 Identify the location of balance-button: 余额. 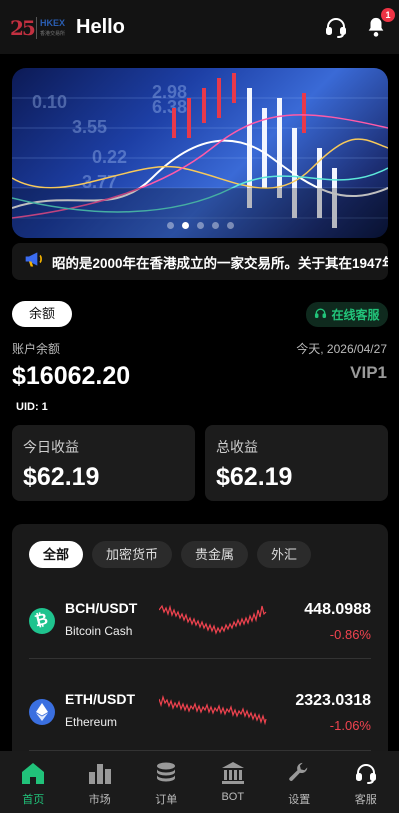
(42, 314).